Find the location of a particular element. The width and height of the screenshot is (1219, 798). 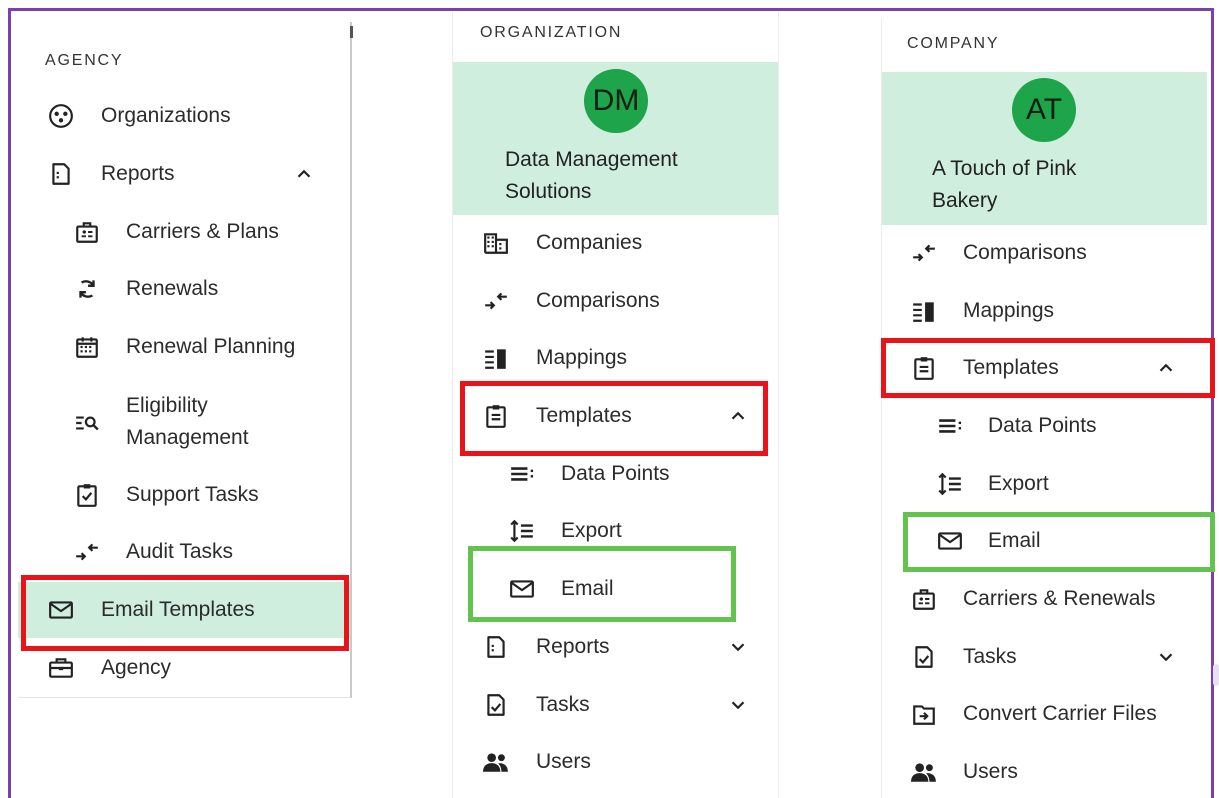

email-icon is located at coordinates (61, 610).